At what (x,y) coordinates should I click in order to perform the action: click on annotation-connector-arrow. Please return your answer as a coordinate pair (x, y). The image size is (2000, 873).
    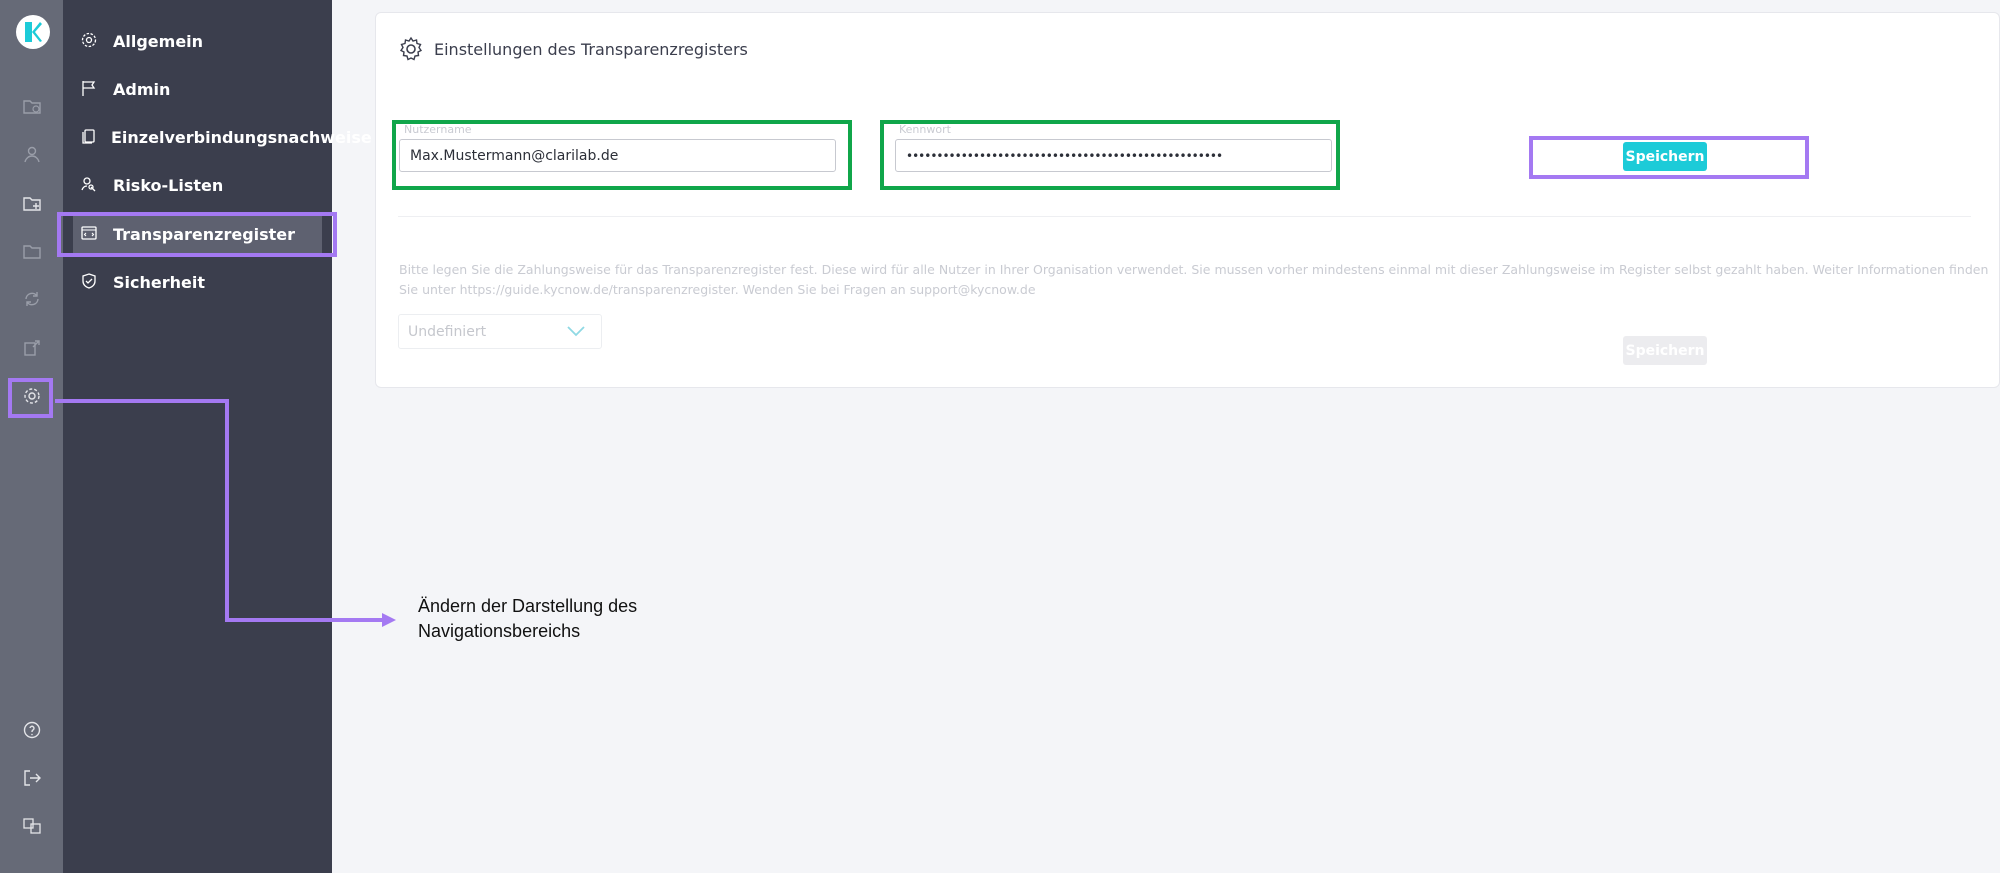
    Looking at the image, I should click on (225, 513).